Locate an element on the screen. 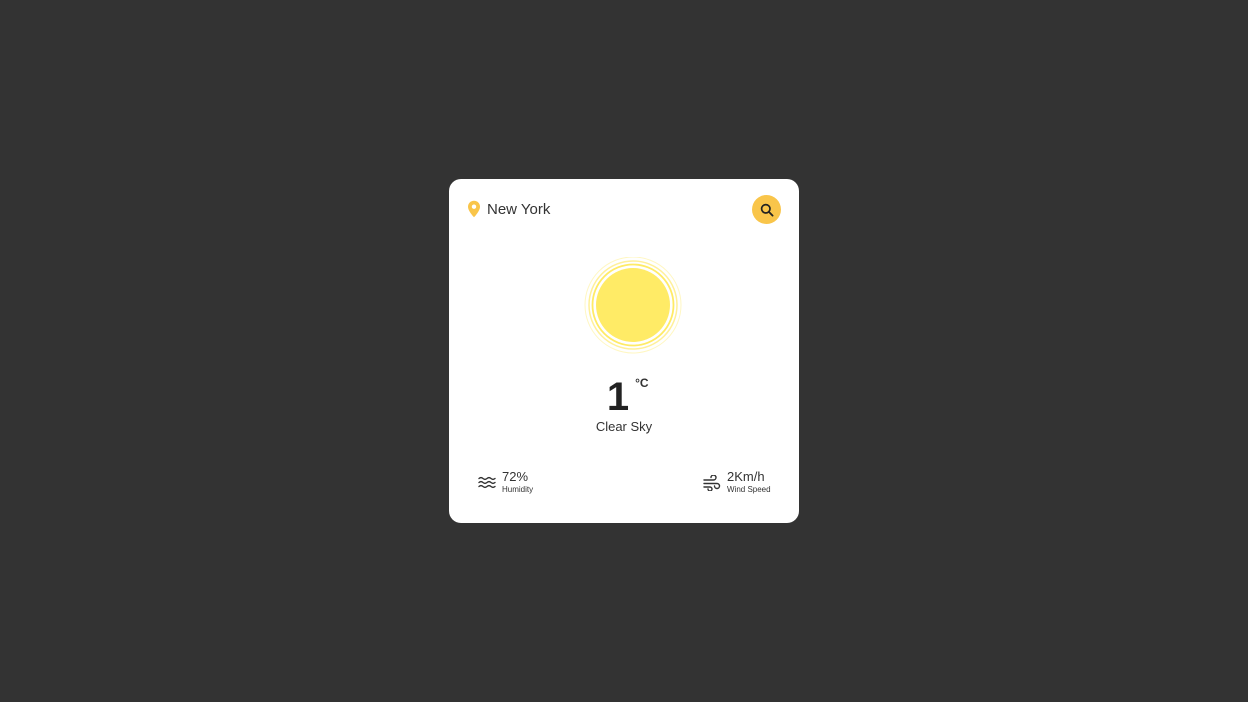 The image size is (1248, 702). humidity-value: 72% is located at coordinates (515, 476).